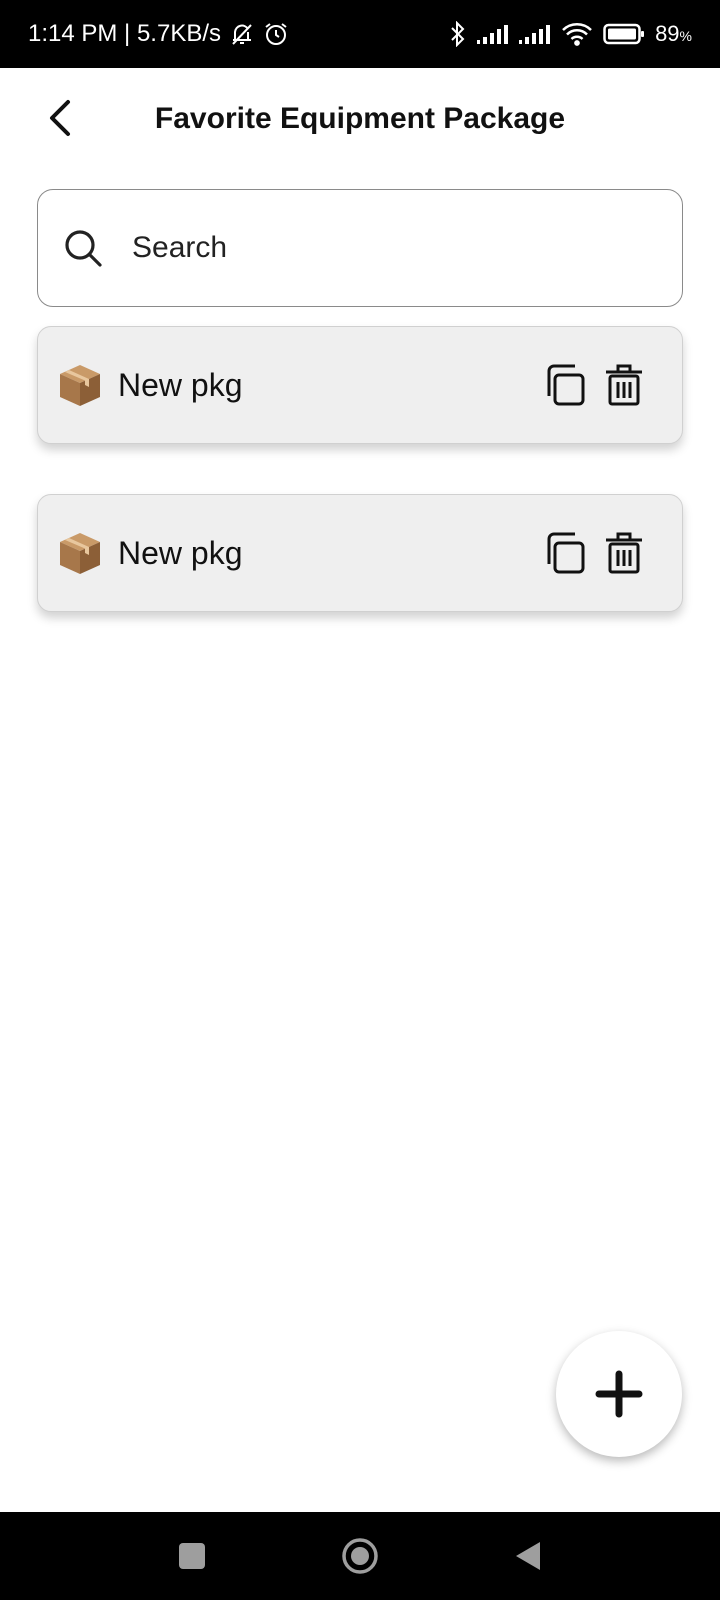 The width and height of the screenshot is (720, 1600). I want to click on battery-icon, so click(624, 34).